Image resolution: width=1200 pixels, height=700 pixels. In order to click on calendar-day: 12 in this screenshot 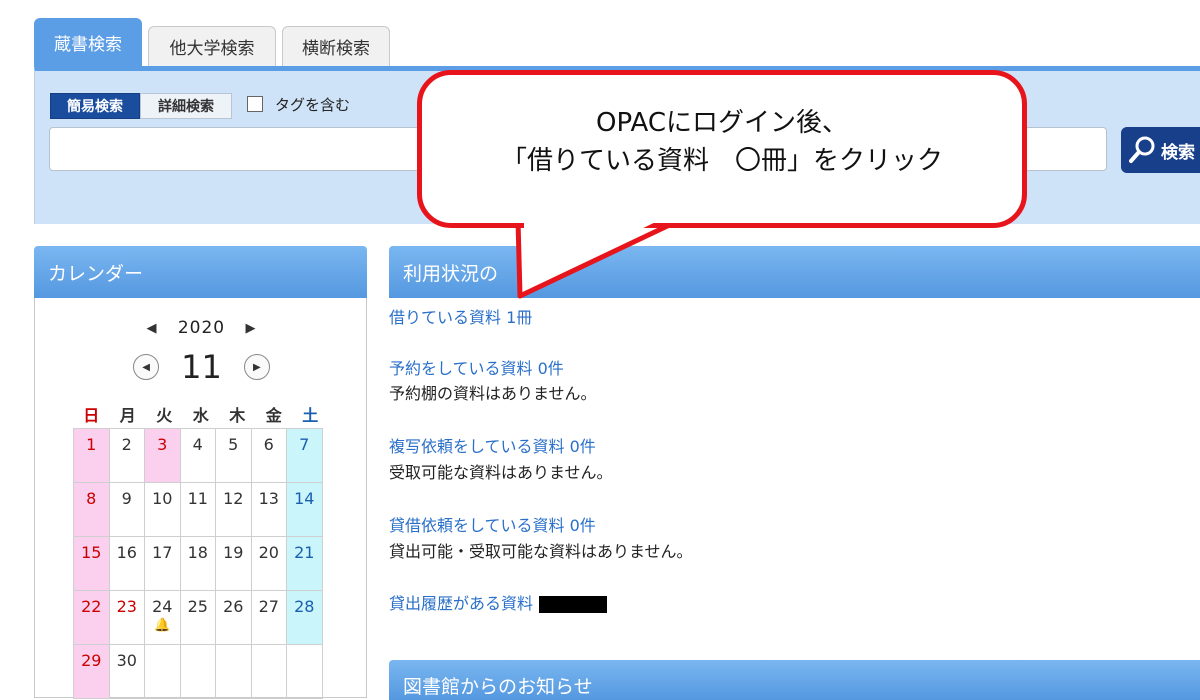, I will do `click(233, 509)`.